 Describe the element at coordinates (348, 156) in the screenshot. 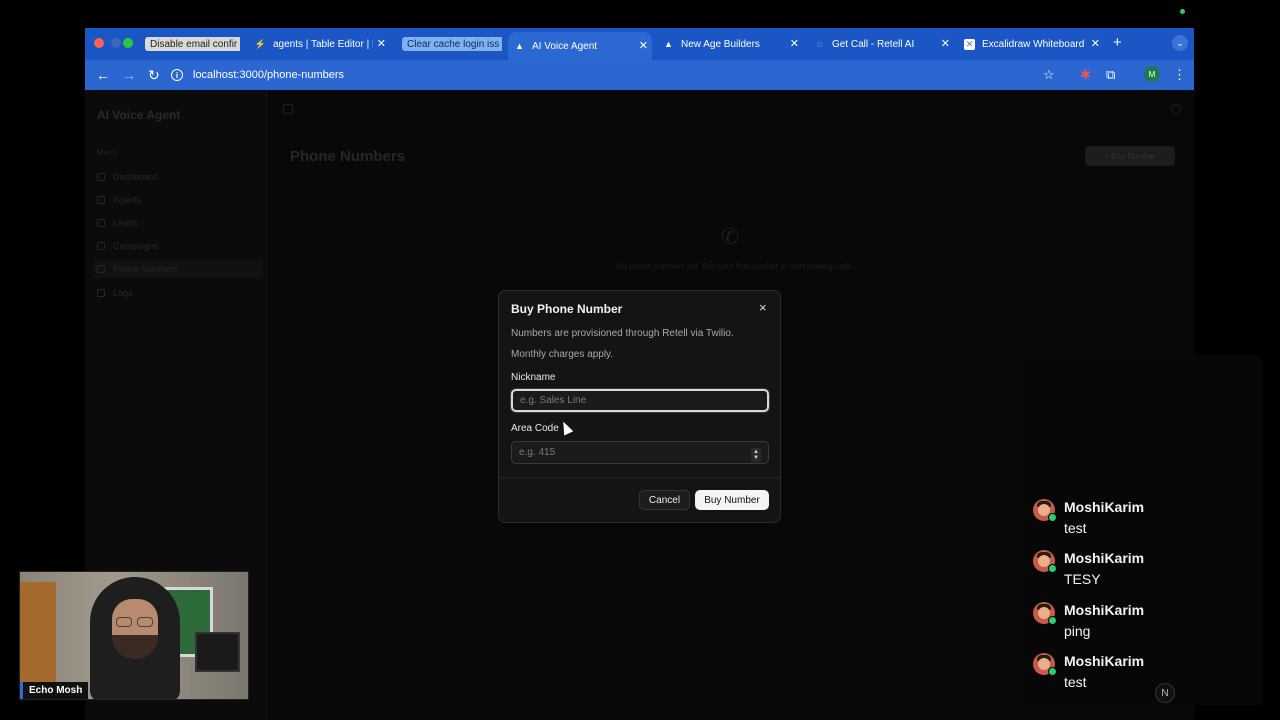

I see `page-title: Phone Numbers` at that location.